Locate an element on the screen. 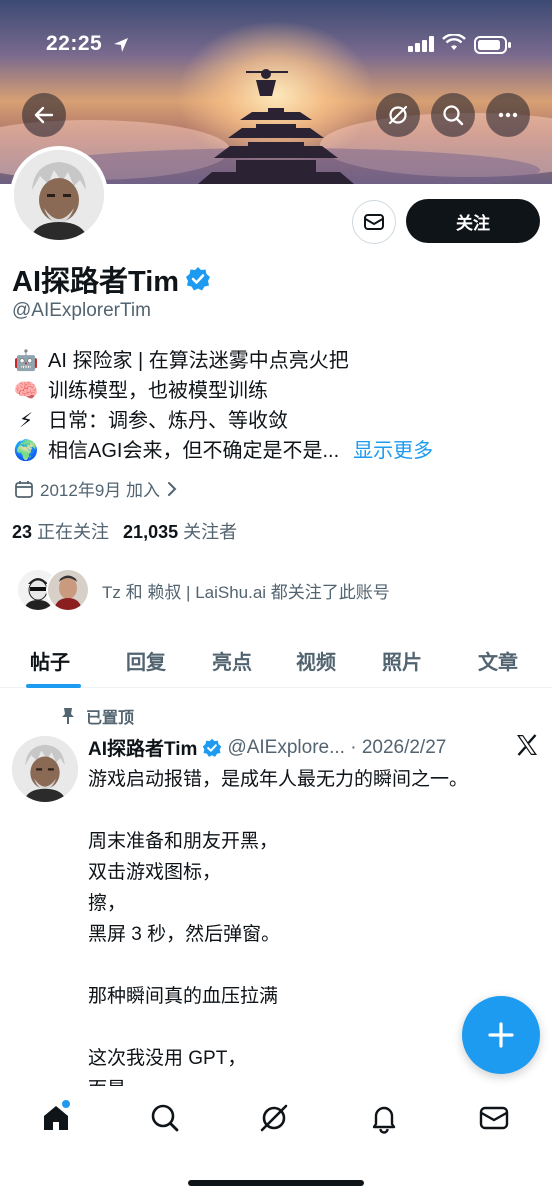 Image resolution: width=552 pixels, height=1200 pixels. joined-date: 2012年9月 加入 is located at coordinates (96, 488).